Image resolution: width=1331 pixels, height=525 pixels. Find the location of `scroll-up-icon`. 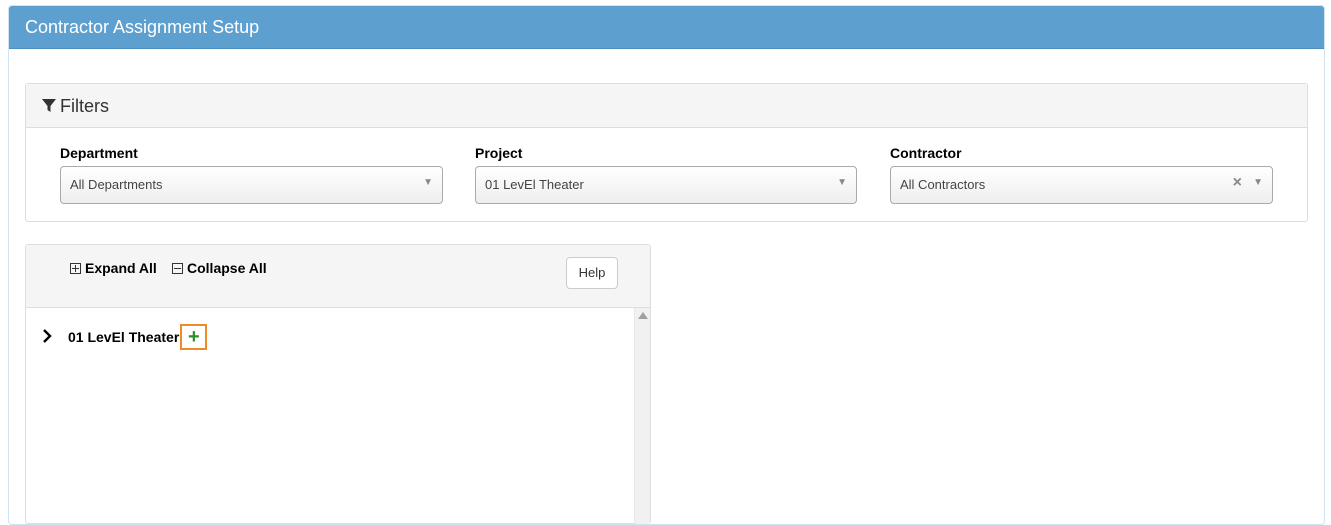

scroll-up-icon is located at coordinates (643, 315).